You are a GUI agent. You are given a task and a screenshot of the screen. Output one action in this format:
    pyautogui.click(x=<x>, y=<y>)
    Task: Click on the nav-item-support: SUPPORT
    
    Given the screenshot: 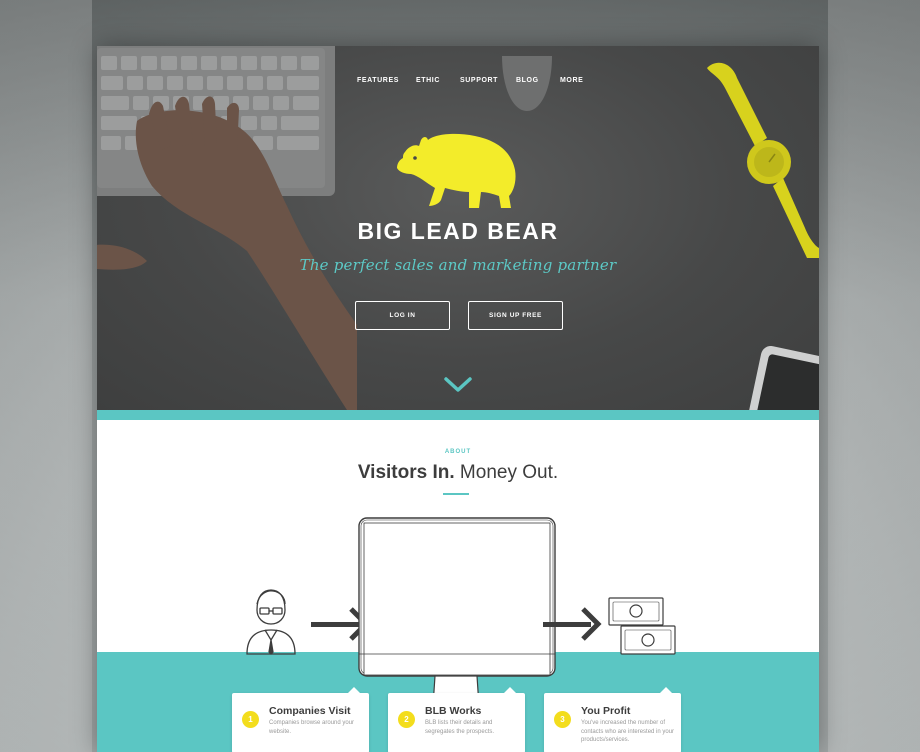 What is the action you would take?
    pyautogui.click(x=479, y=80)
    